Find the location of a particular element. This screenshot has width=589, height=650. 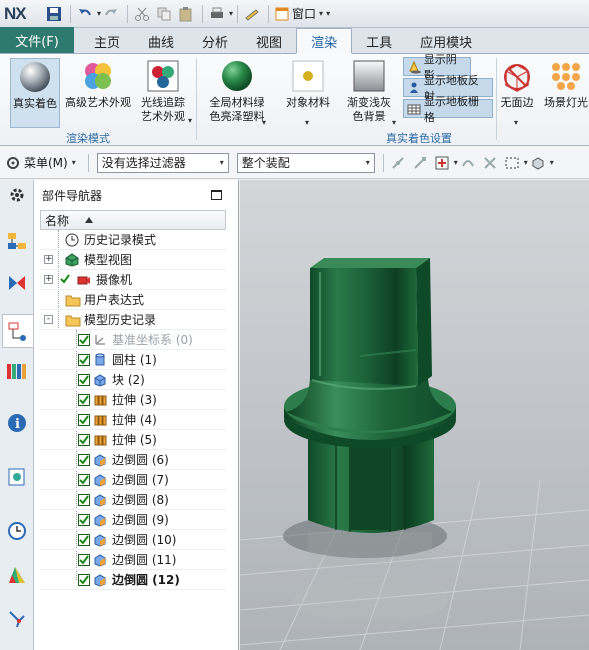

tree-node: 拉伸 (5) is located at coordinates (133, 440).